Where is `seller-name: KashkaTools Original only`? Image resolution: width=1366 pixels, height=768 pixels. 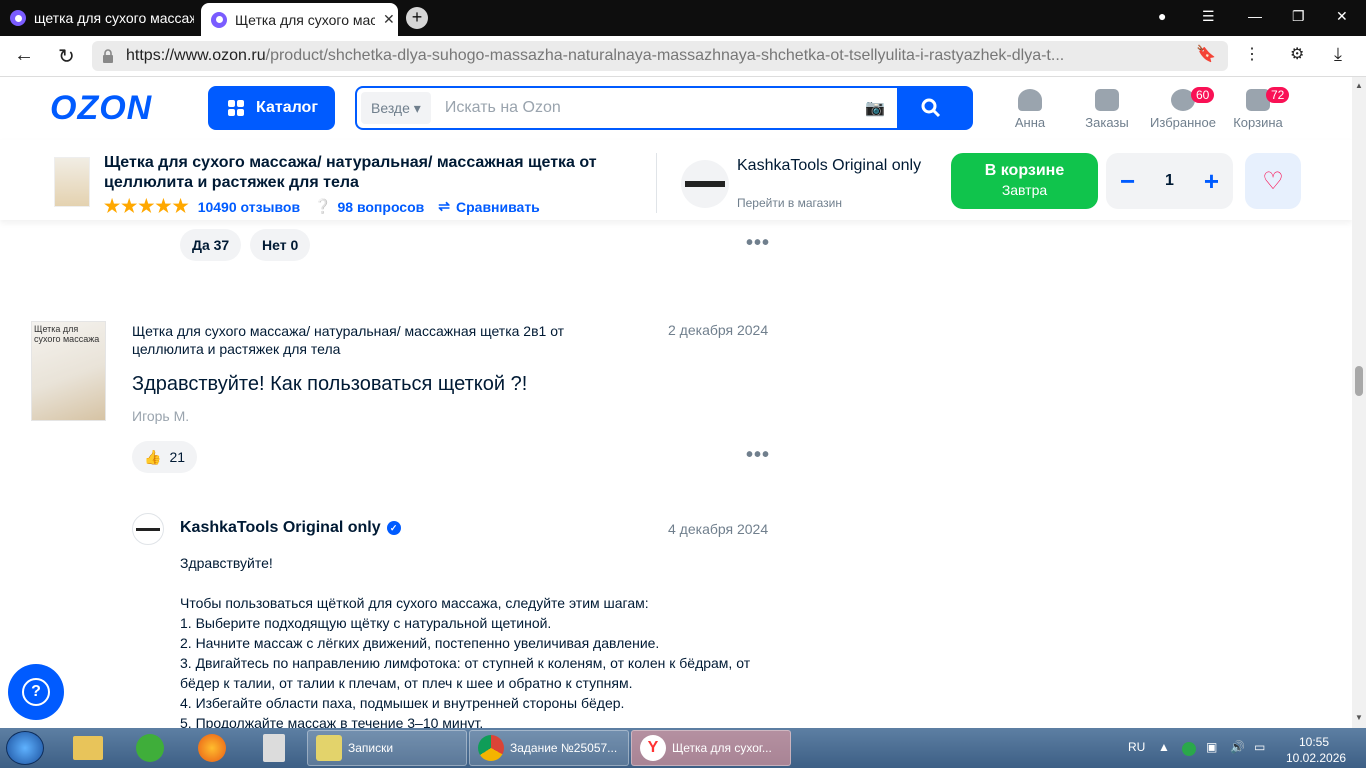
seller-name: KashkaTools Original only is located at coordinates (832, 166).